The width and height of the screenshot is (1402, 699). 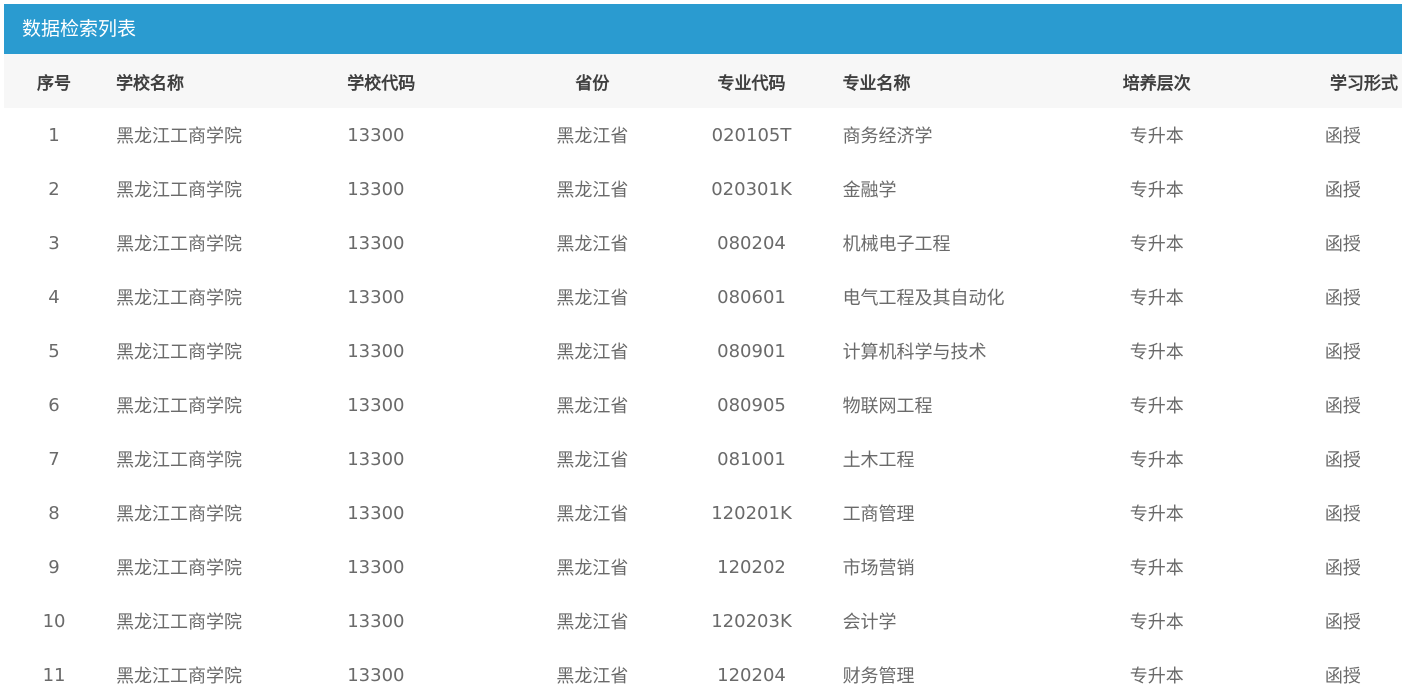 I want to click on cell-index: 4, so click(x=54, y=297).